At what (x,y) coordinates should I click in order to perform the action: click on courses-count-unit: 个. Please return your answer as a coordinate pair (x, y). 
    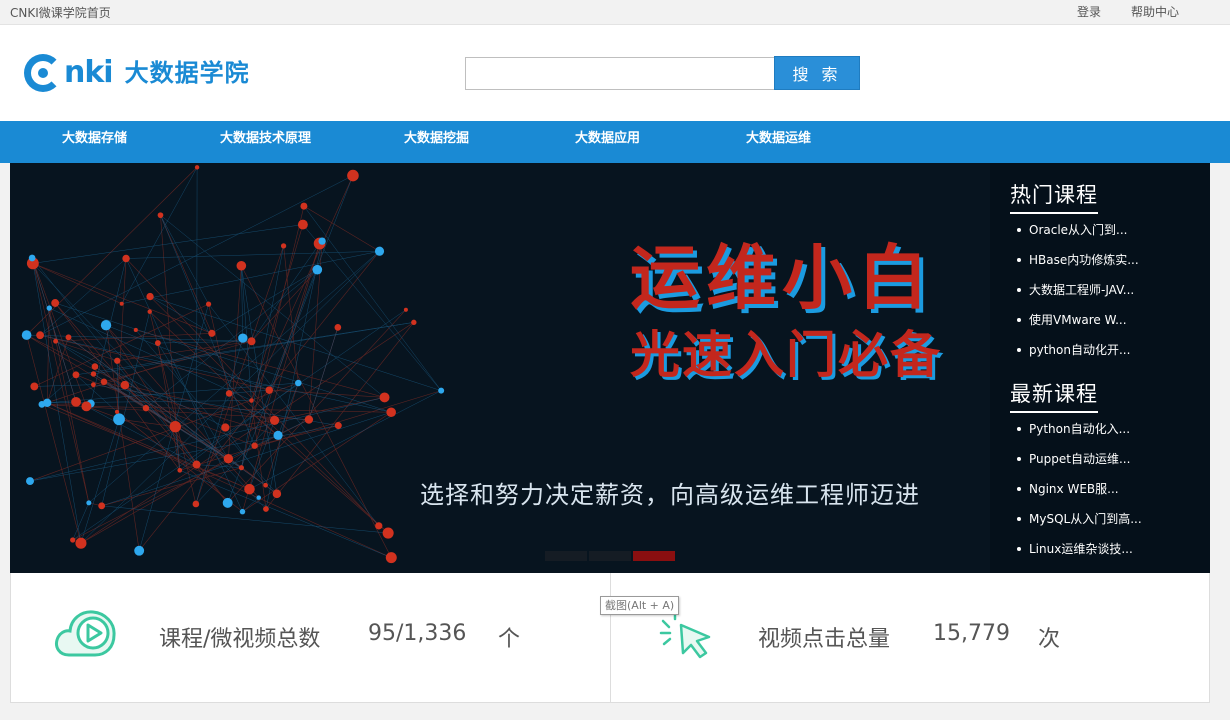
    Looking at the image, I should click on (509, 639).